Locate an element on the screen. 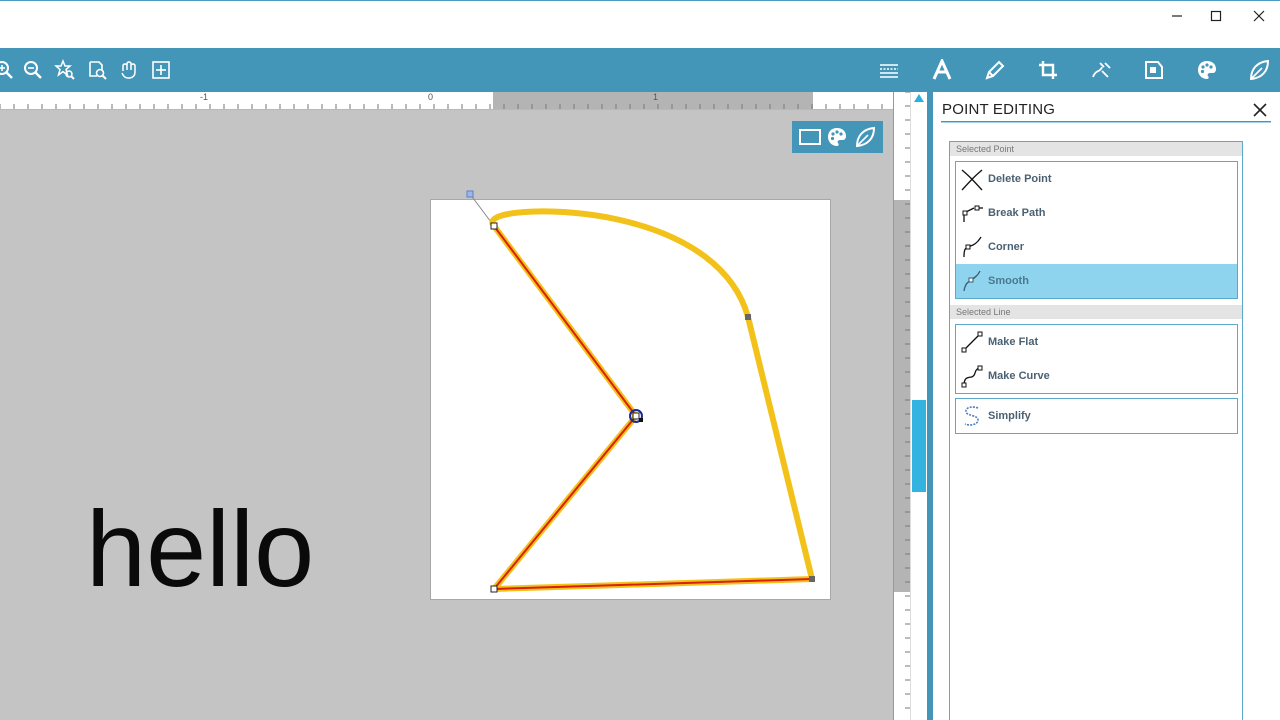 This screenshot has height=720, width=1280. corner-icon is located at coordinates (972, 247).